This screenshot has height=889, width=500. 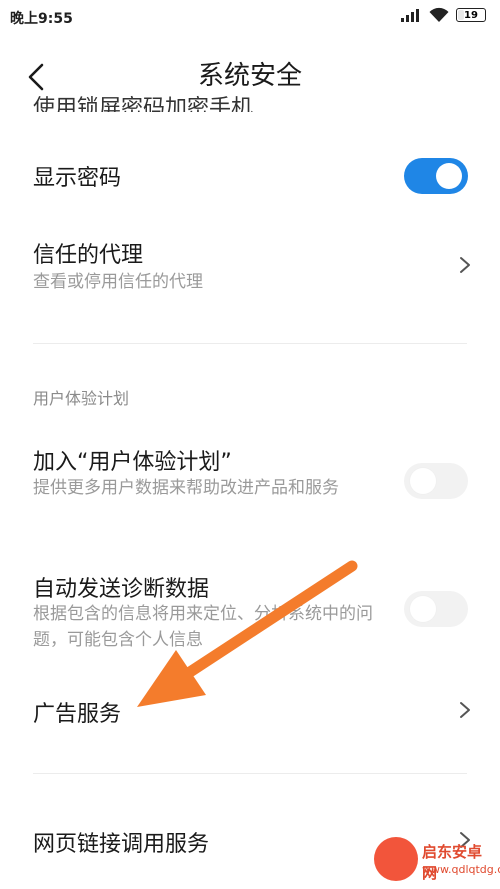 What do you see at coordinates (77, 178) in the screenshot?
I see `show-password-label: 显示密码` at bounding box center [77, 178].